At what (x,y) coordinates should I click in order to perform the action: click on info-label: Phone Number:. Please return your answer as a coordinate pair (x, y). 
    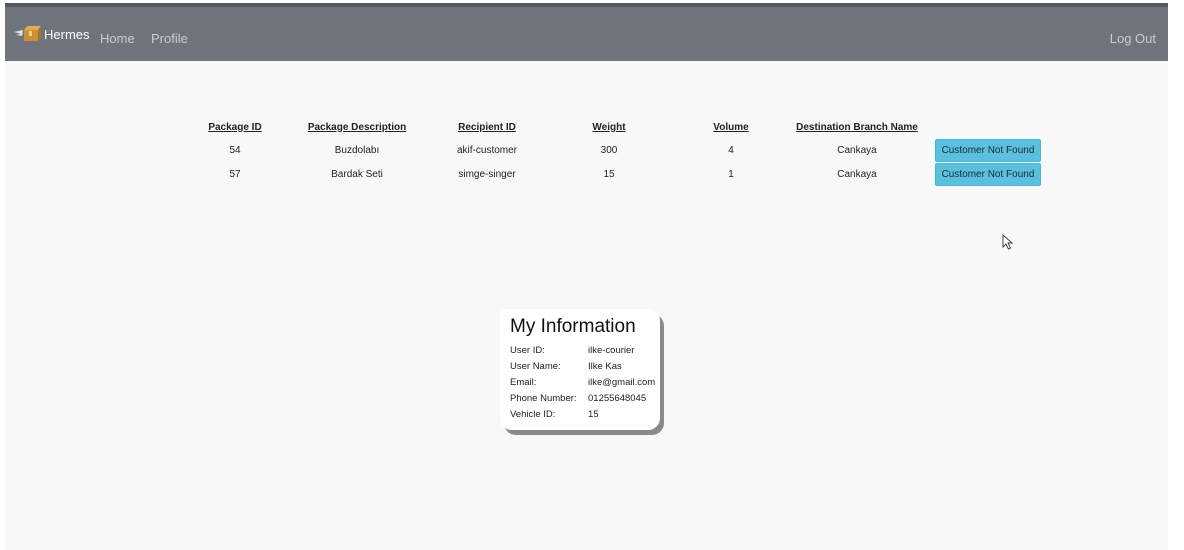
    Looking at the image, I should click on (543, 398).